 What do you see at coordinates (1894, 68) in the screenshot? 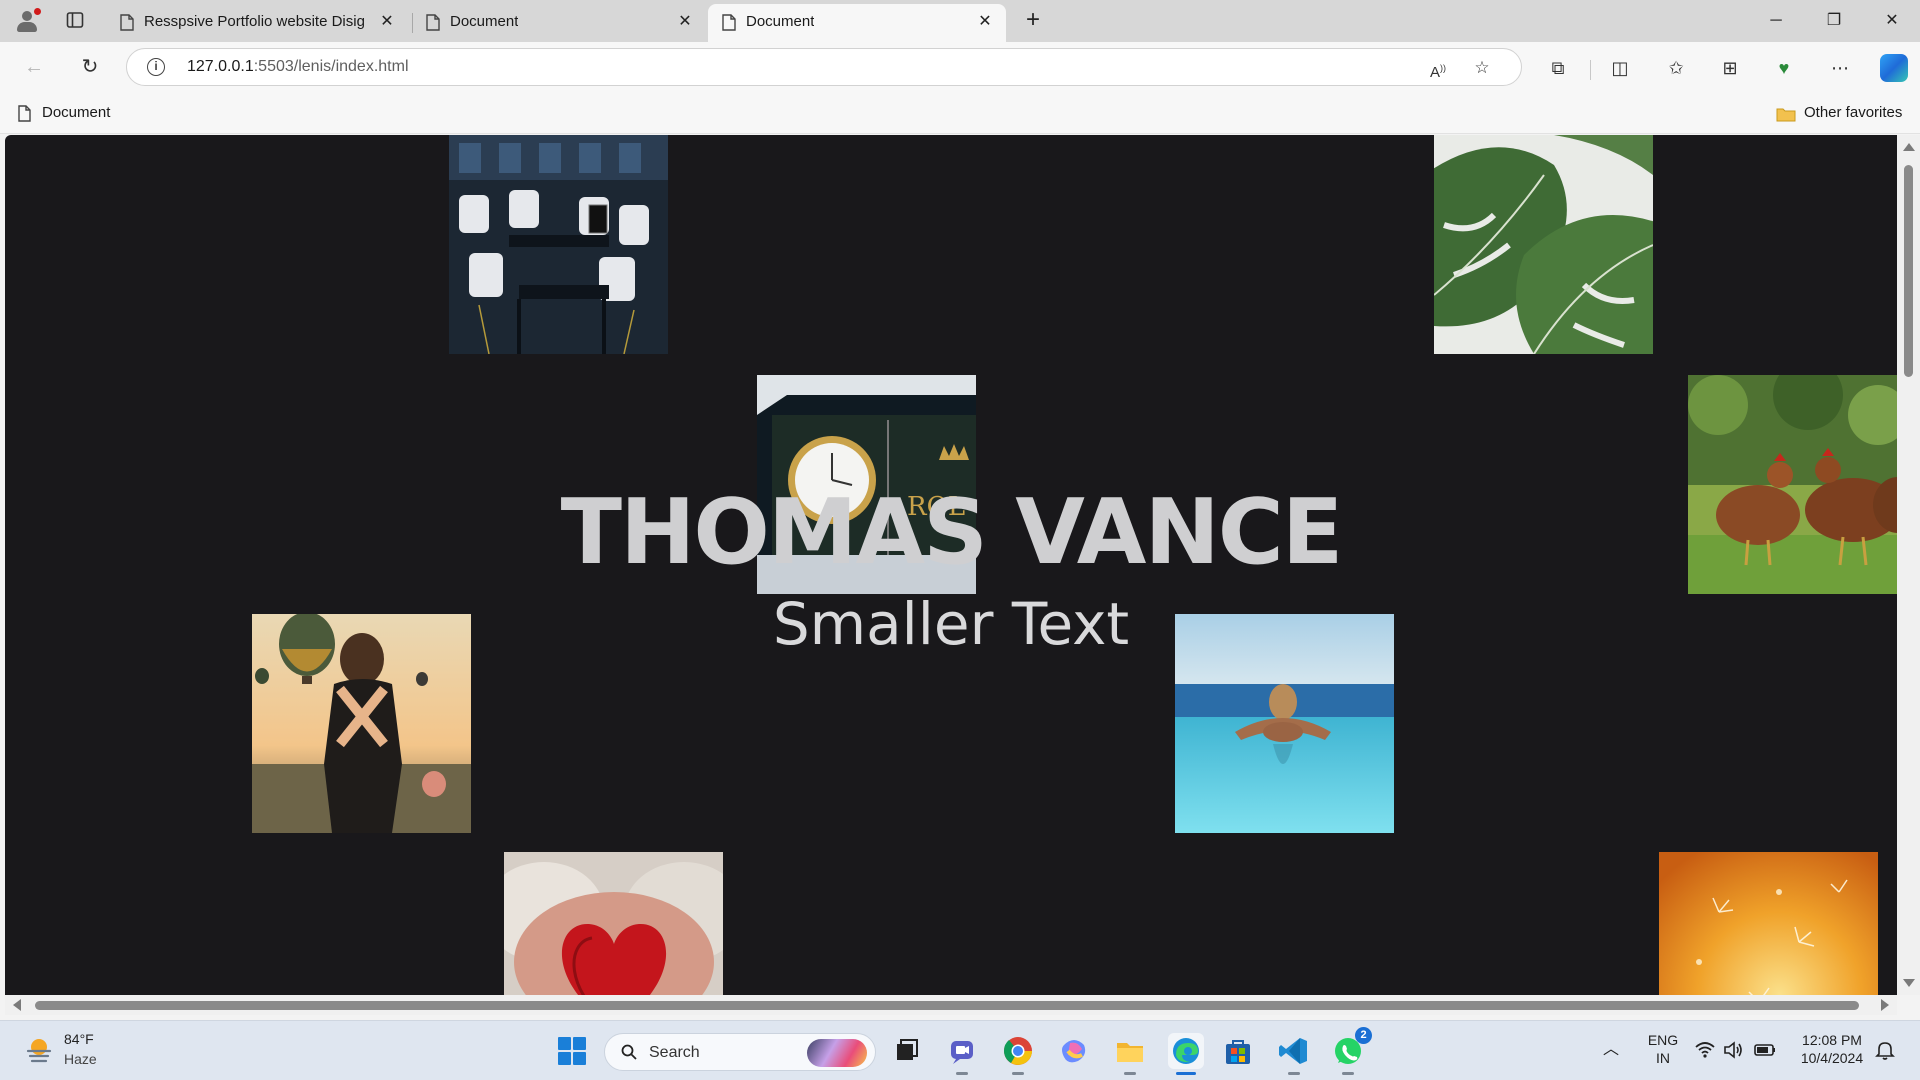
I see `copilot-icon` at bounding box center [1894, 68].